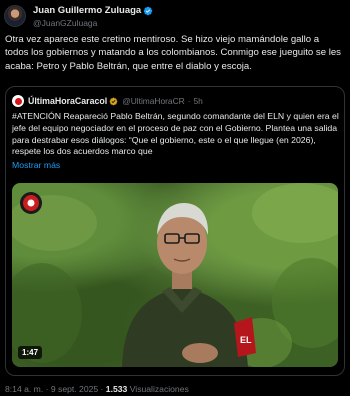 The height and width of the screenshot is (396, 350). Describe the element at coordinates (246, 340) in the screenshot. I see `svg-text: EL` at that location.